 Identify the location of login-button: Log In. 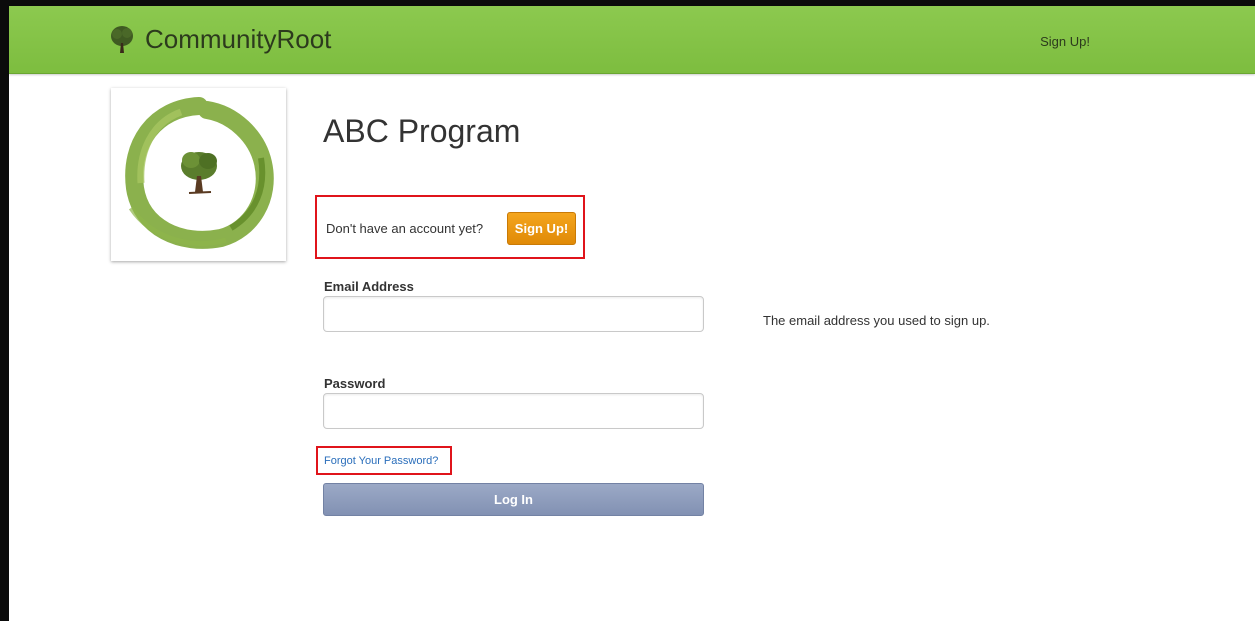
(513, 499).